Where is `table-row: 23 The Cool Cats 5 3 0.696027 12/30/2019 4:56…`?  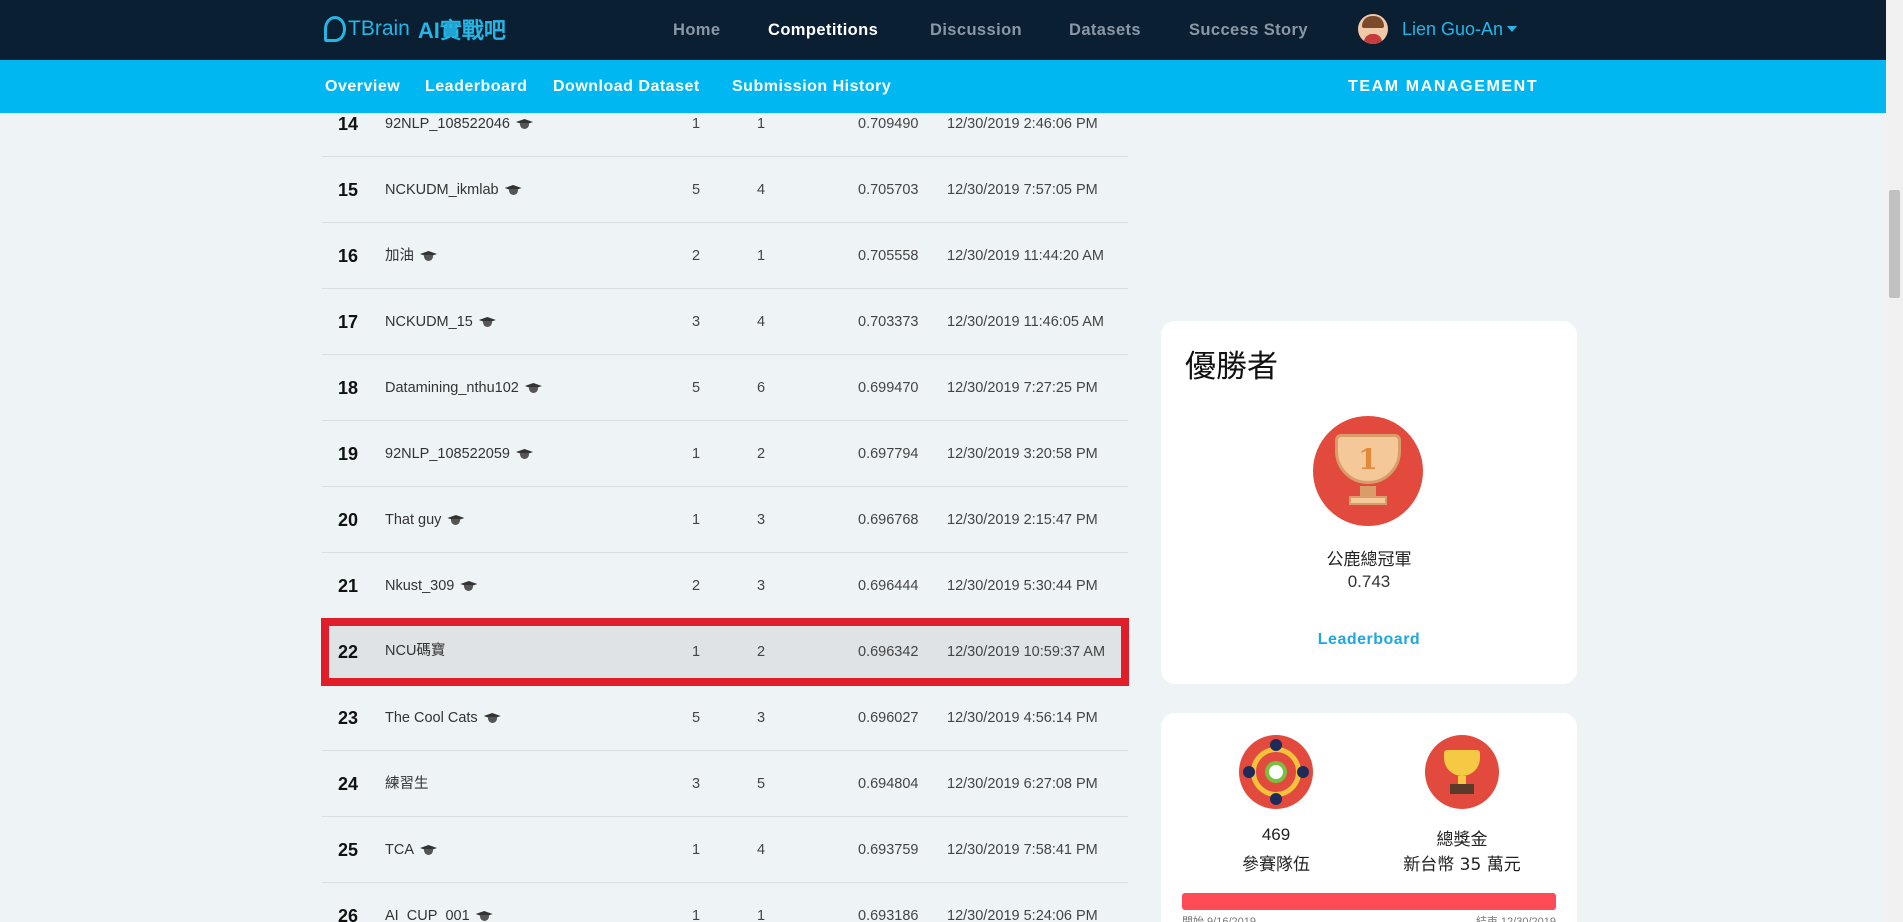 table-row: 23 The Cool Cats 5 3 0.696027 12/30/2019 4:56… is located at coordinates (725, 718).